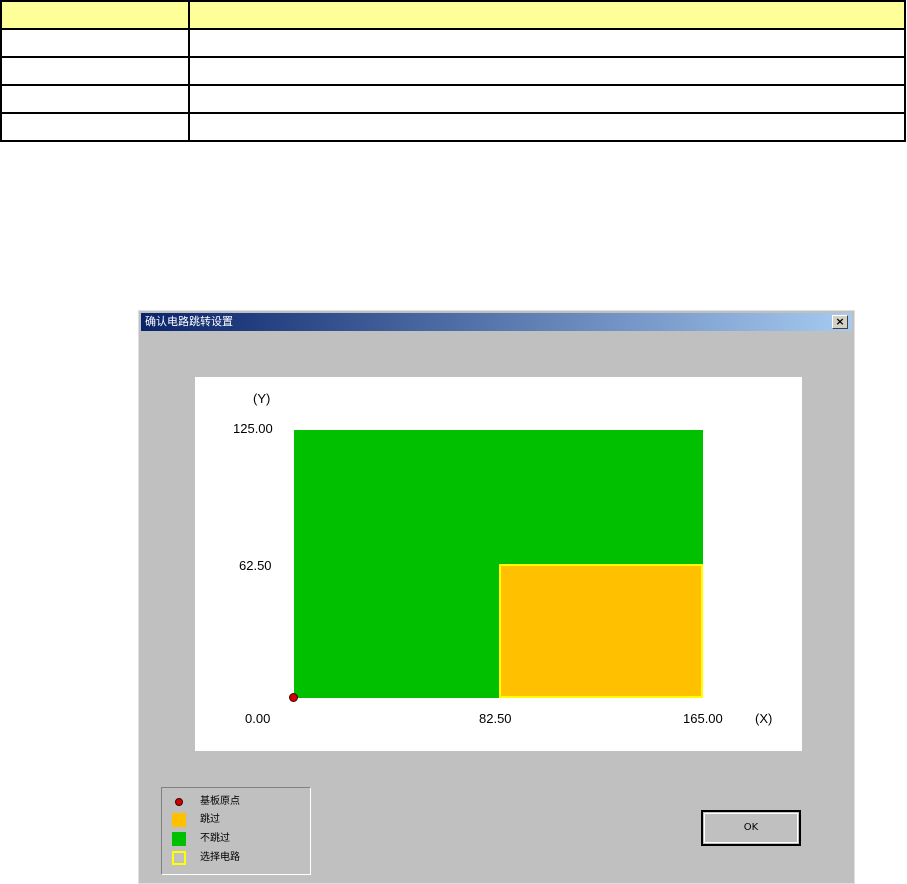 This screenshot has width=907, height=884. What do you see at coordinates (179, 839) in the screenshot?
I see `green-square-icon` at bounding box center [179, 839].